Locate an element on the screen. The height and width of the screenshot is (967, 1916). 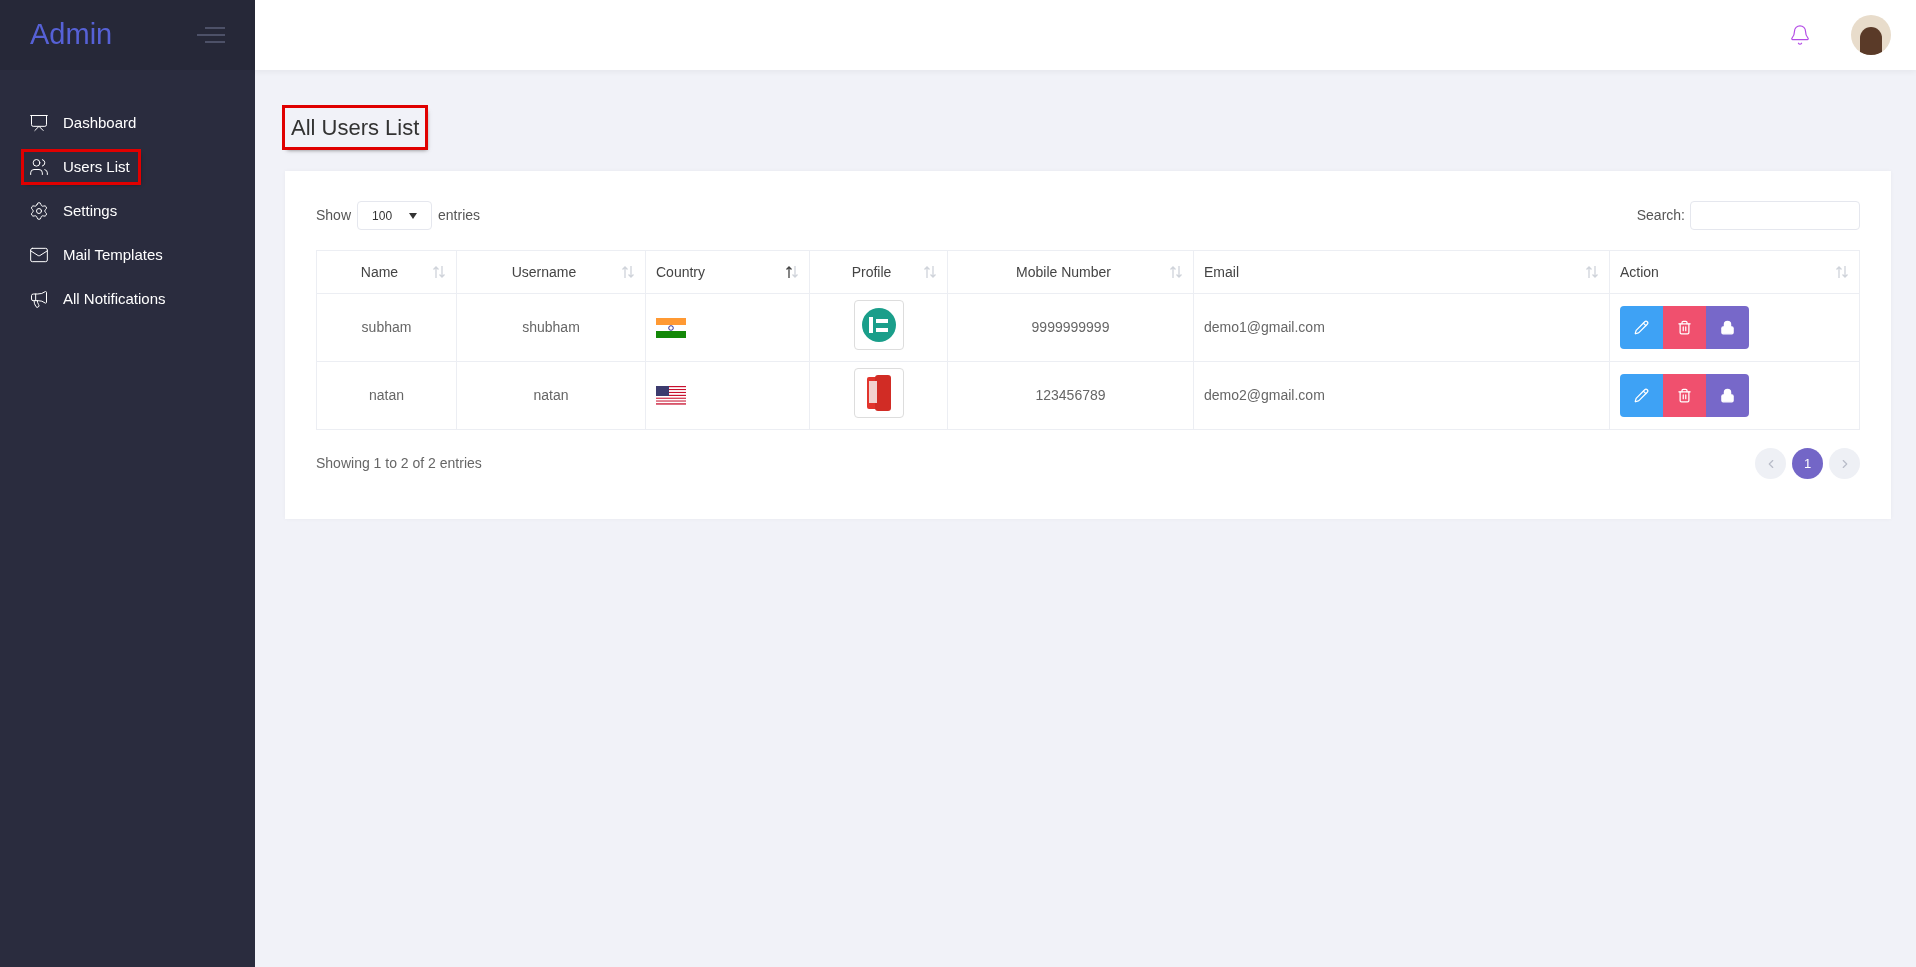
avatar is located at coordinates (1871, 35).